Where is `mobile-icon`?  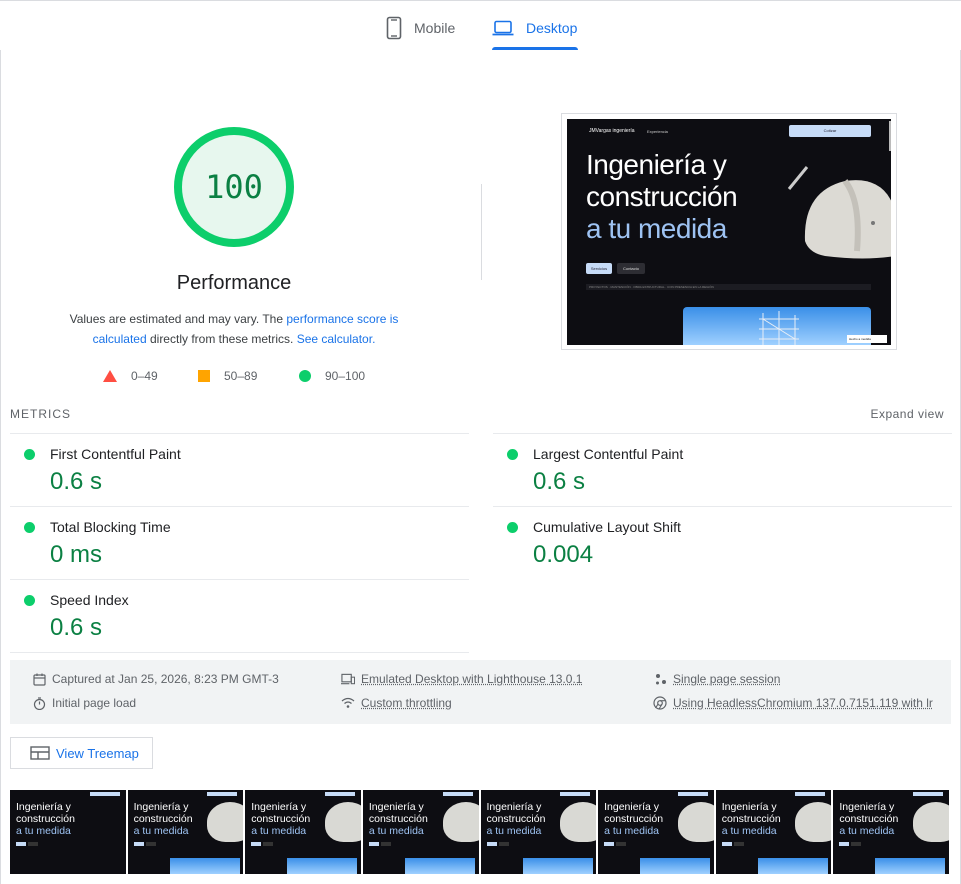 mobile-icon is located at coordinates (394, 28).